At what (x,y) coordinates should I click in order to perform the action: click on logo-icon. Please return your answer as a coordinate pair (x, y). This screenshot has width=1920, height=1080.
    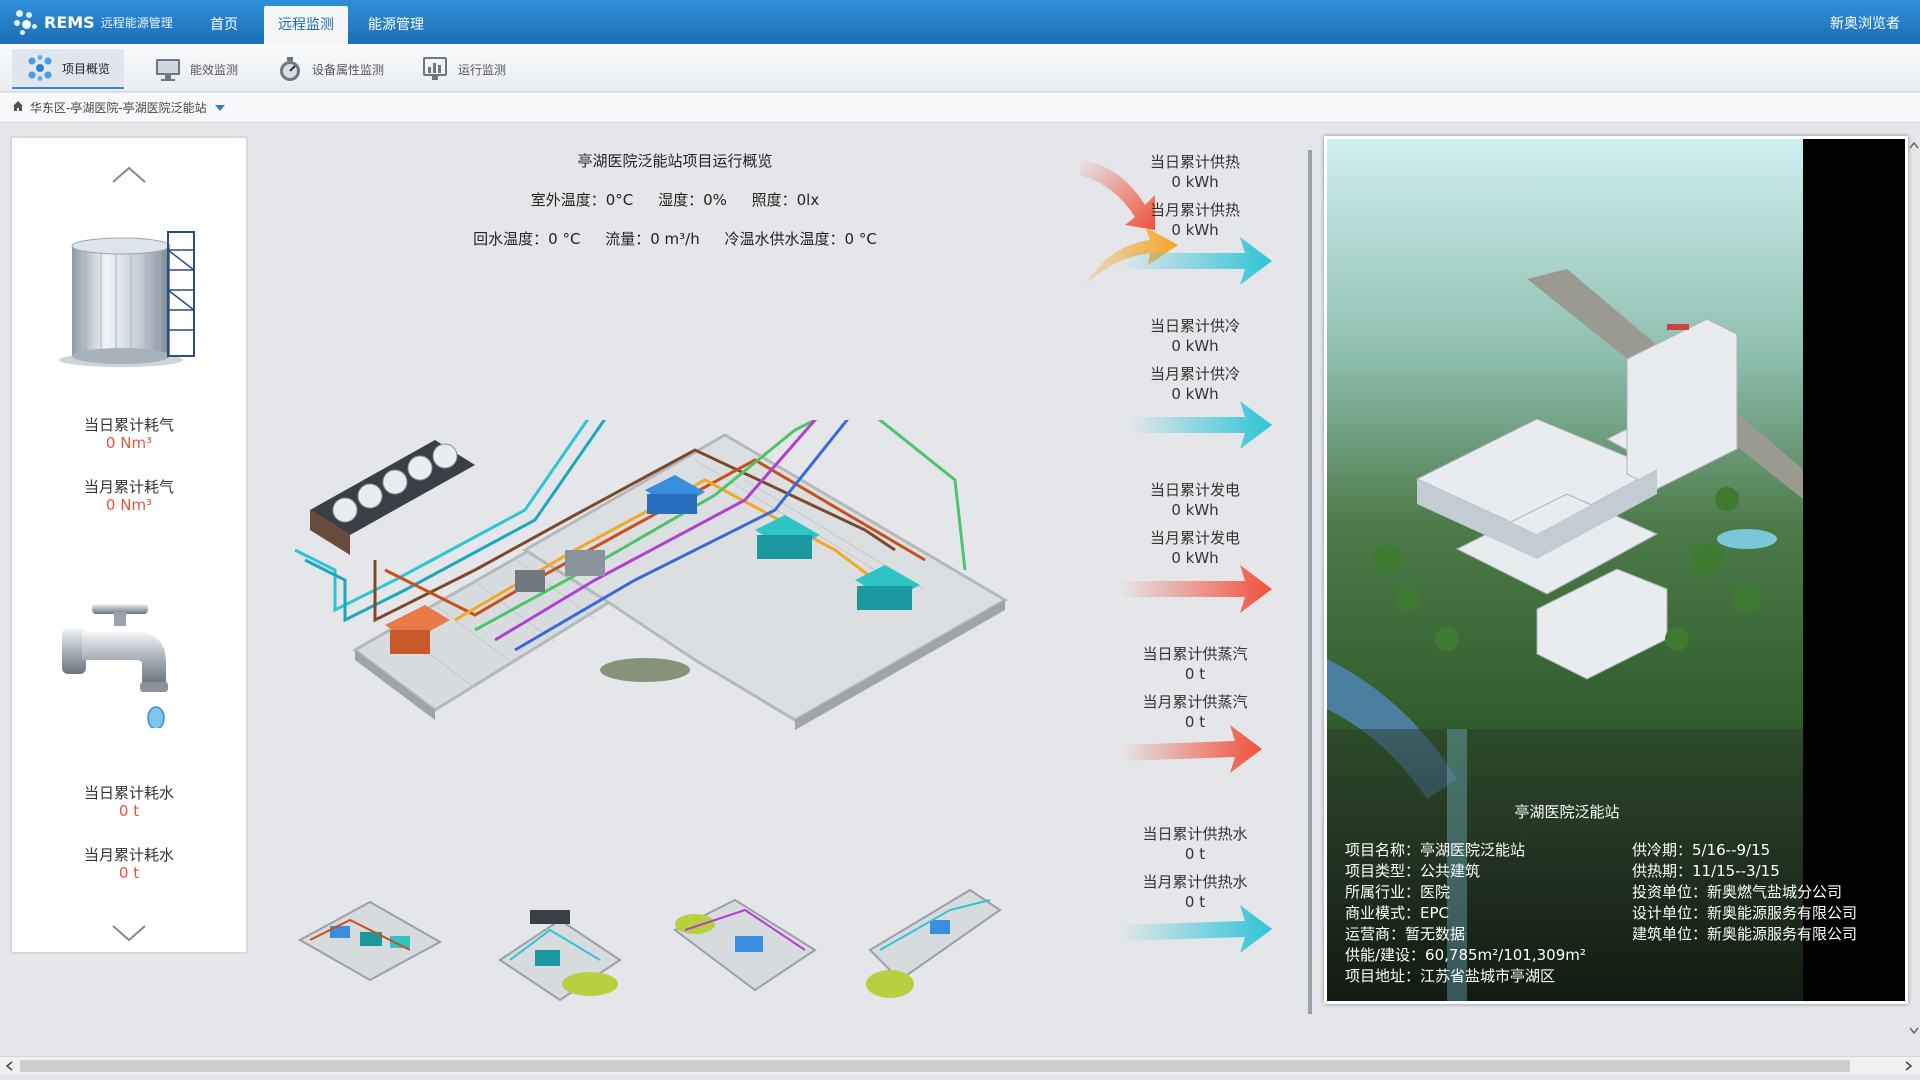
    Looking at the image, I should click on (26, 22).